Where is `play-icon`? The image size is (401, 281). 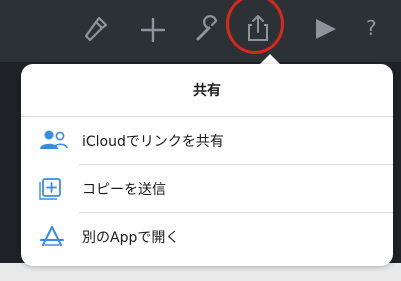 play-icon is located at coordinates (325, 29).